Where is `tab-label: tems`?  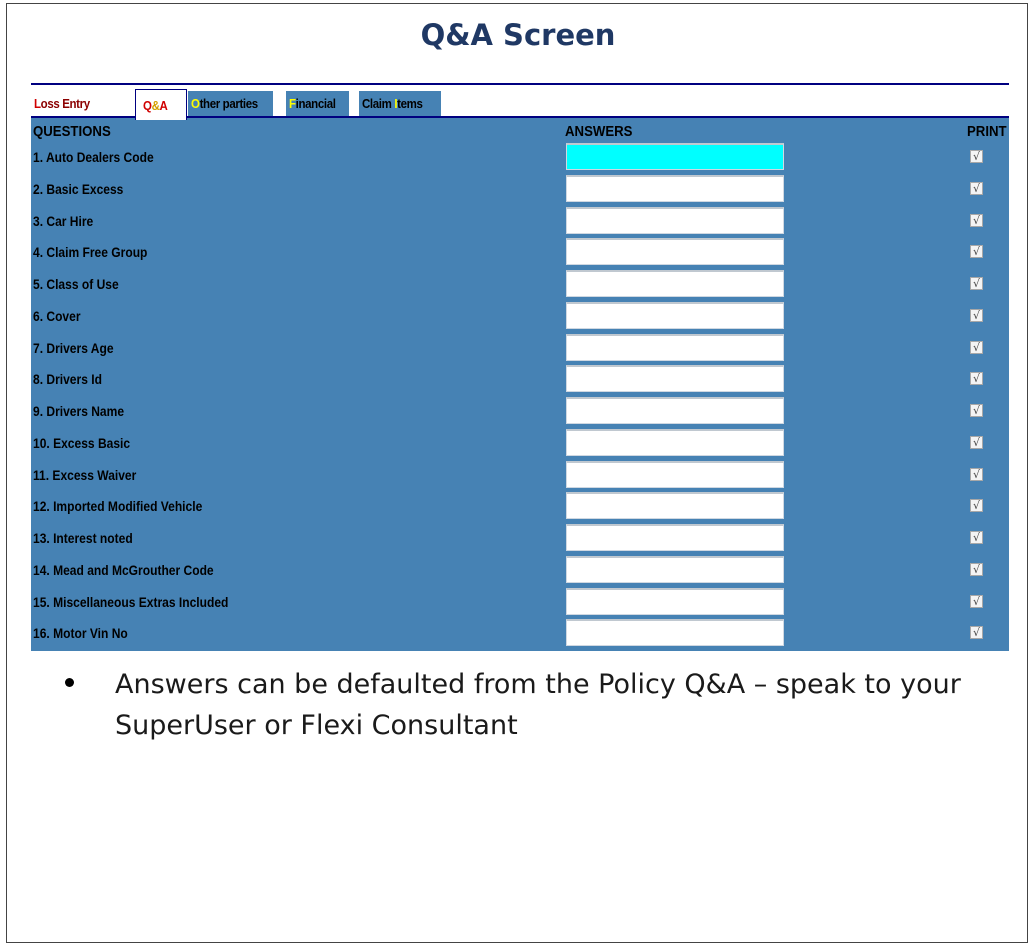
tab-label: tems is located at coordinates (410, 104).